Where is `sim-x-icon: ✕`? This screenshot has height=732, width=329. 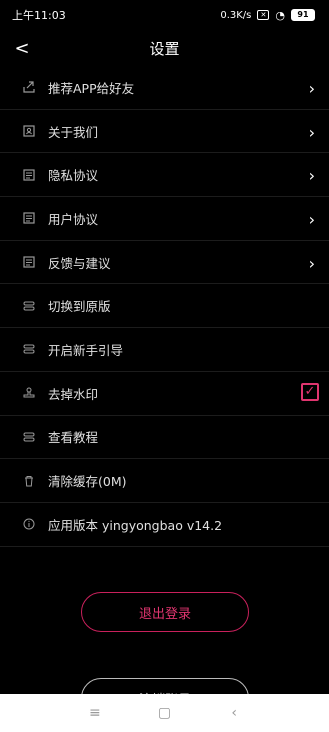
sim-x-icon: ✕ is located at coordinates (263, 15).